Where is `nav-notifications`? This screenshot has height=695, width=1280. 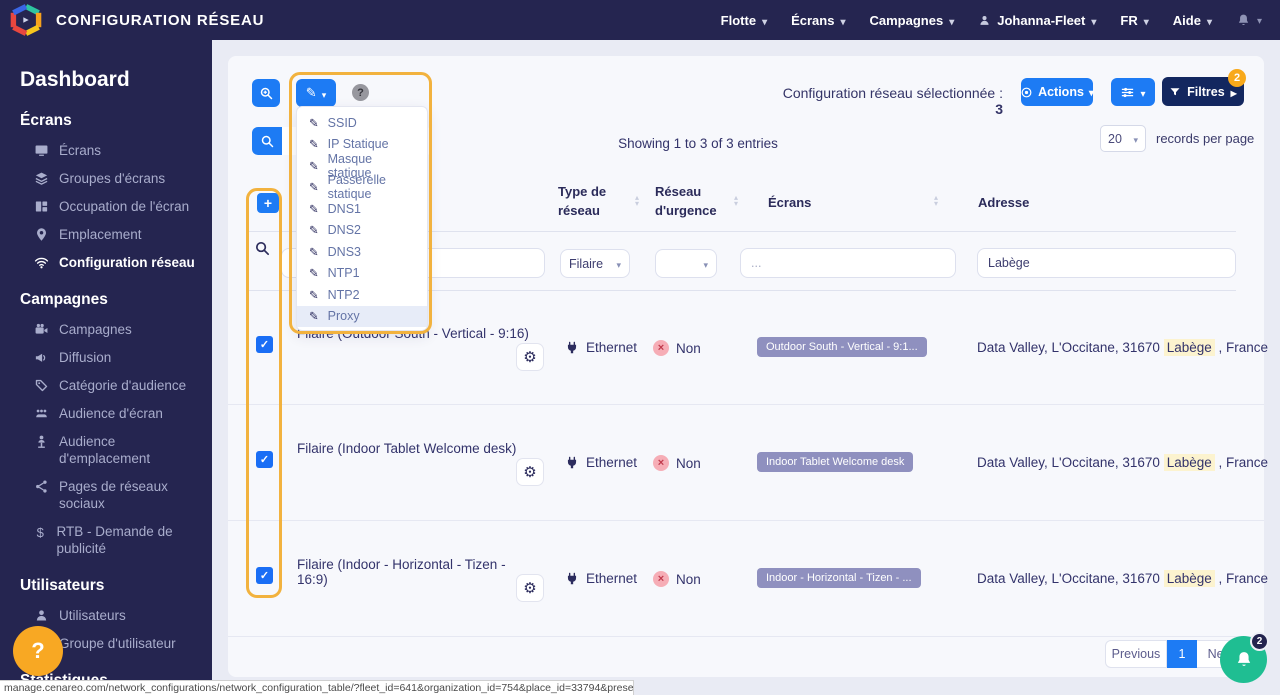
nav-notifications is located at coordinates (1249, 20).